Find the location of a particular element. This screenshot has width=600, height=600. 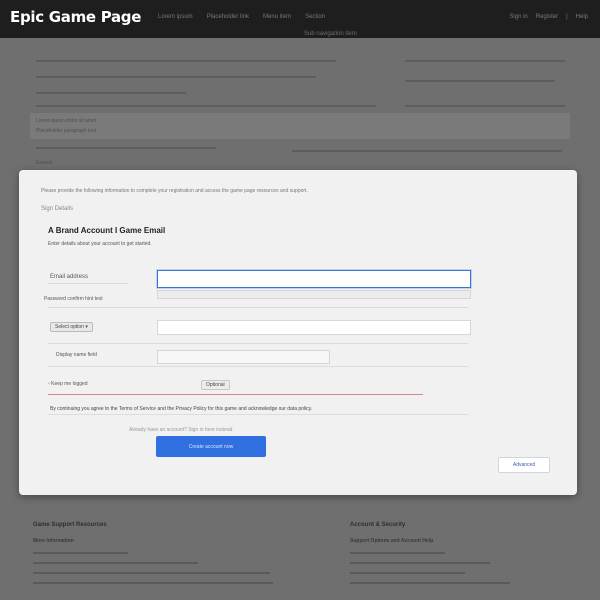

option-select-label: Select option is located at coordinates (69, 327).